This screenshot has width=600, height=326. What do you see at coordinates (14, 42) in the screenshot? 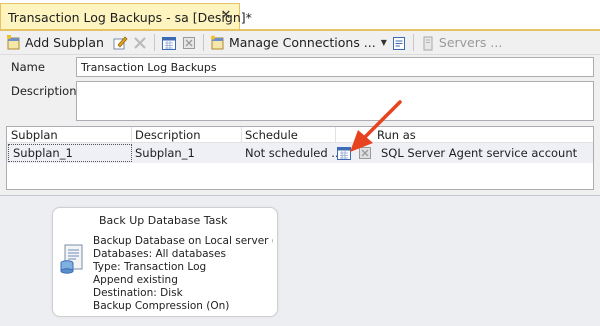
I see `add-subplan-icon` at bounding box center [14, 42].